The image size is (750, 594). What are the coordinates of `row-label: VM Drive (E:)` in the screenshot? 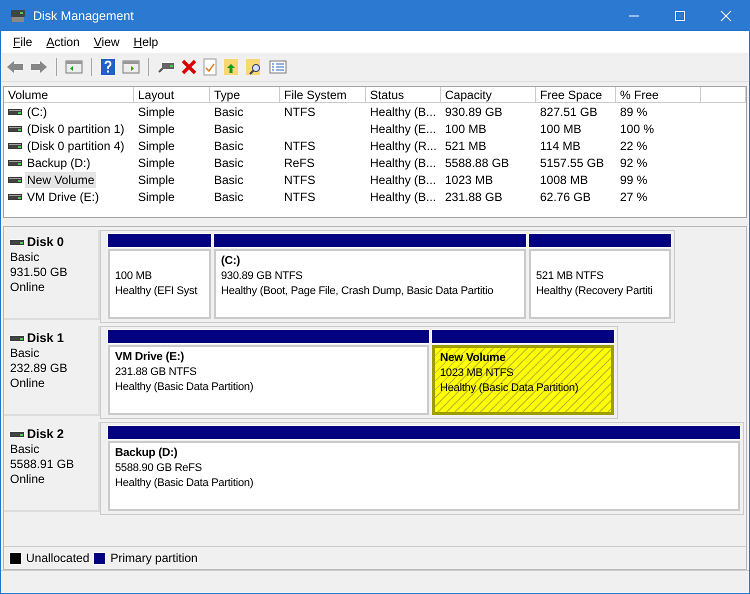 It's located at (63, 196).